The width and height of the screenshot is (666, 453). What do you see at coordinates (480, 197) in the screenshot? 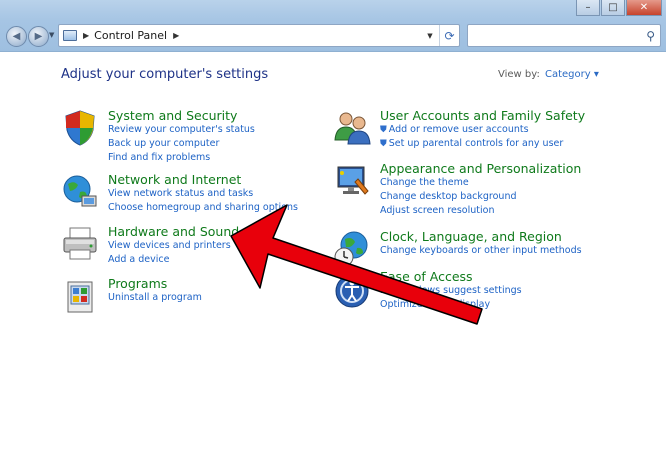
I see `link-desktop-background: Change desktop background` at bounding box center [480, 197].